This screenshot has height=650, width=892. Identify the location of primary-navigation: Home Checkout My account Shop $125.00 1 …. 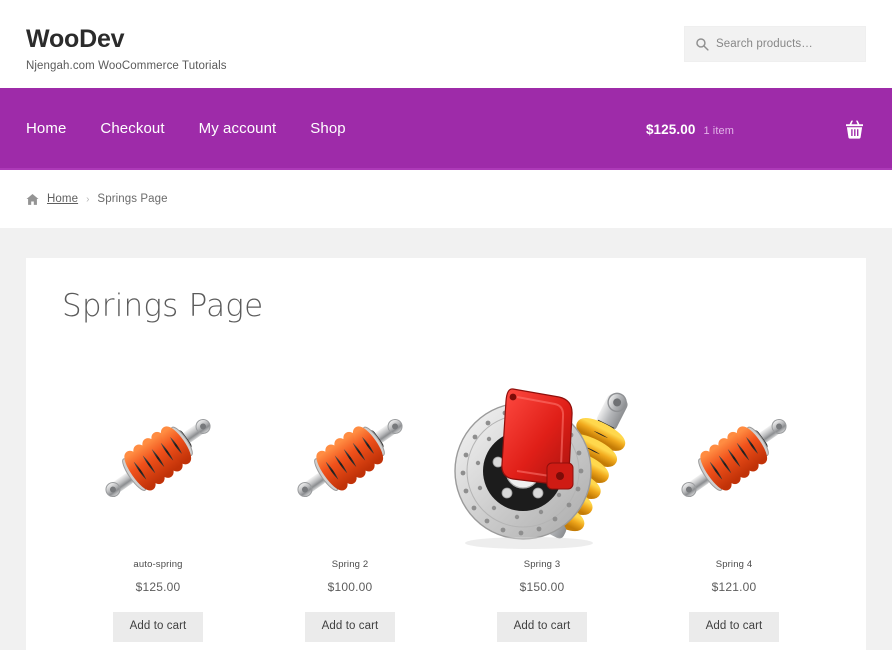
(446, 129).